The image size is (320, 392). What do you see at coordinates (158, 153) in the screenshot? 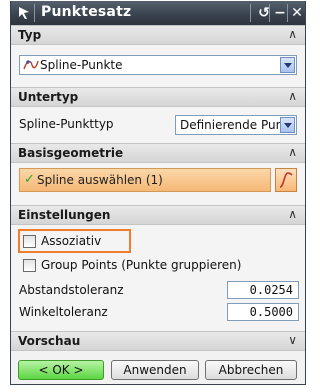
I see `section-basisgeometrie-header: Basisgeometrie ∧` at bounding box center [158, 153].